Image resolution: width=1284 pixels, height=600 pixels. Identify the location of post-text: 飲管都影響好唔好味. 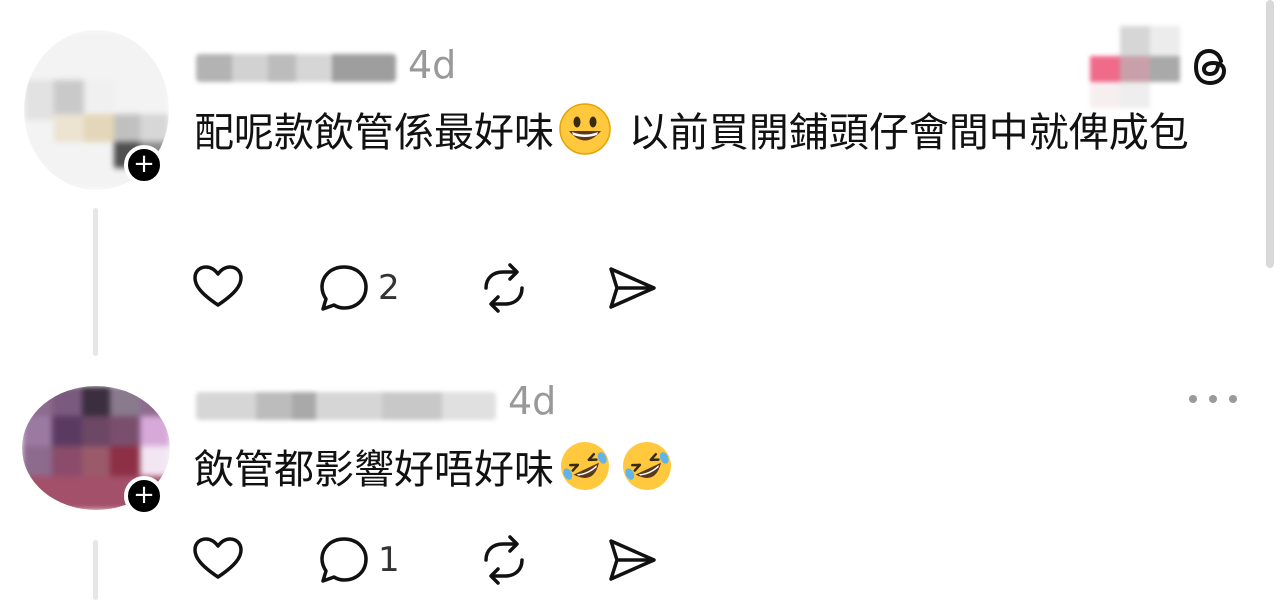
(714, 470).